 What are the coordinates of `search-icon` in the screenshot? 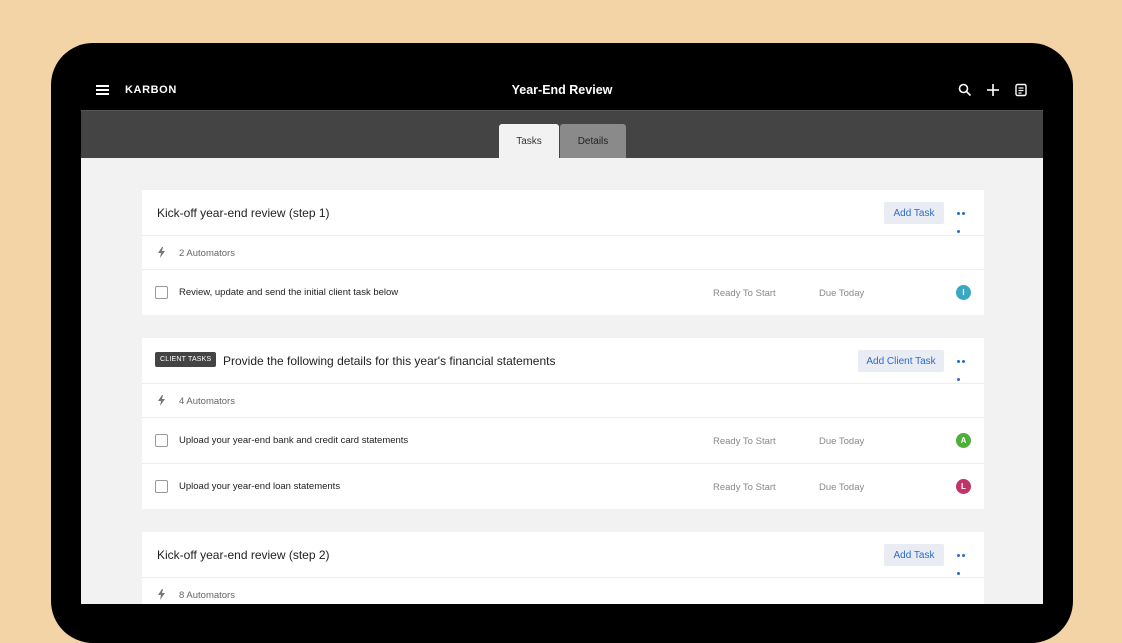 It's located at (965, 90).